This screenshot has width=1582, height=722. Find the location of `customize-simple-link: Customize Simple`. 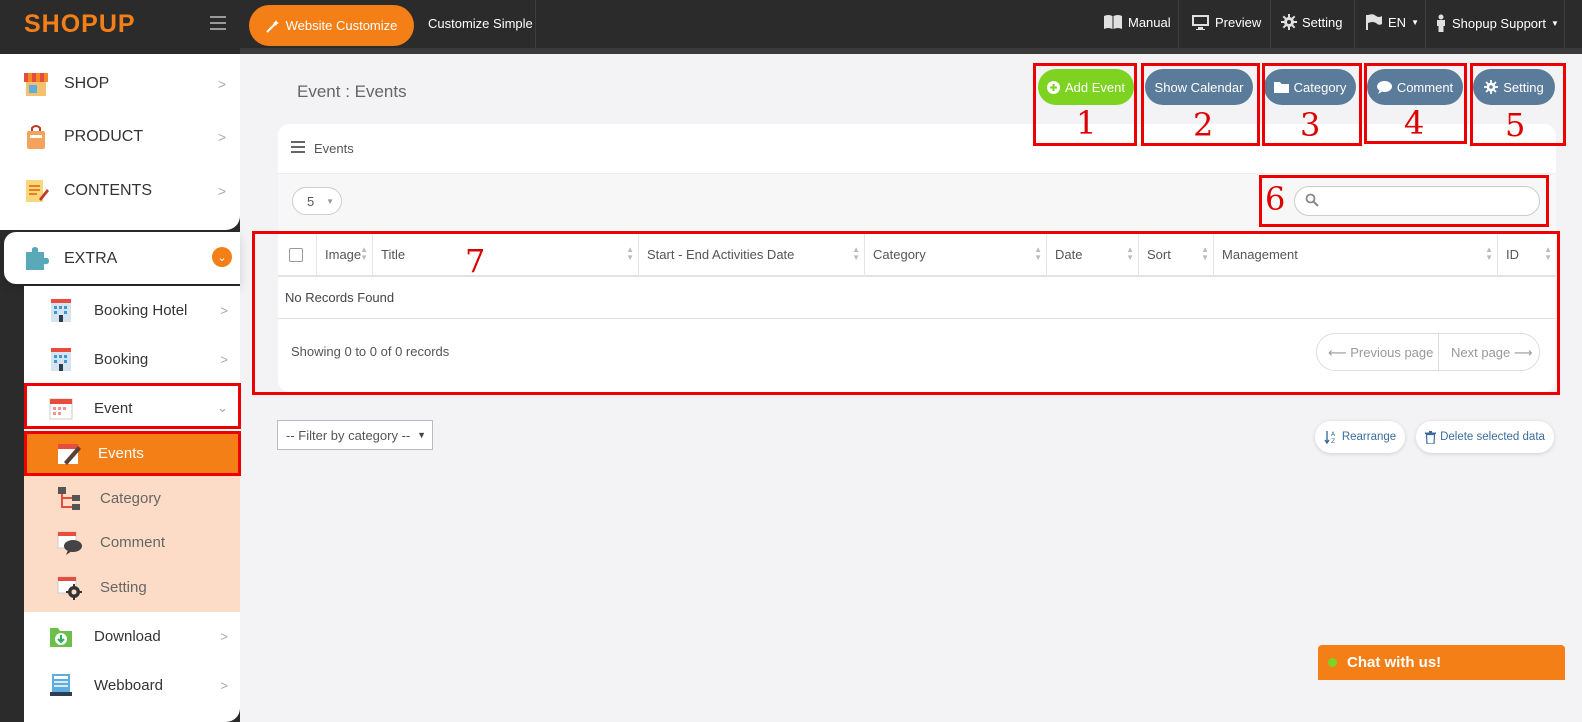

customize-simple-link: Customize Simple is located at coordinates (480, 23).